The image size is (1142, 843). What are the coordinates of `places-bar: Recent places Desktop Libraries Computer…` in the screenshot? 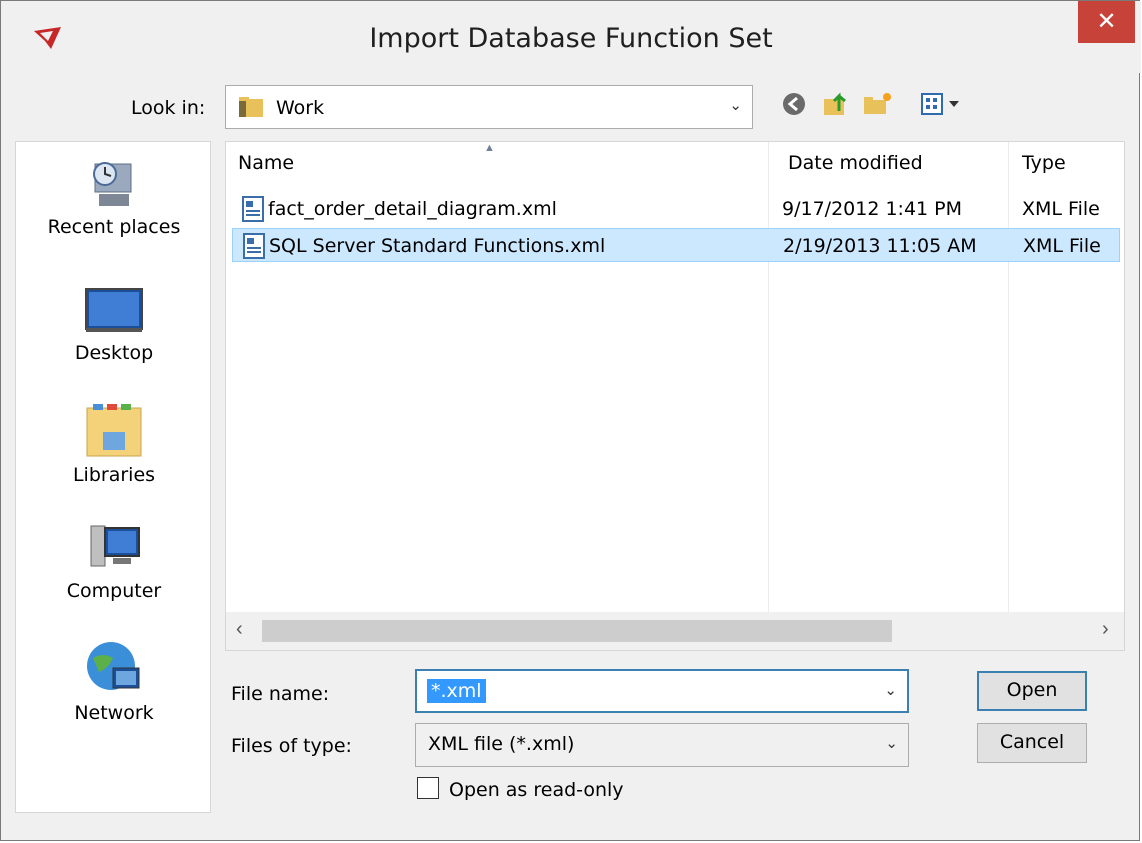 It's located at (113, 477).